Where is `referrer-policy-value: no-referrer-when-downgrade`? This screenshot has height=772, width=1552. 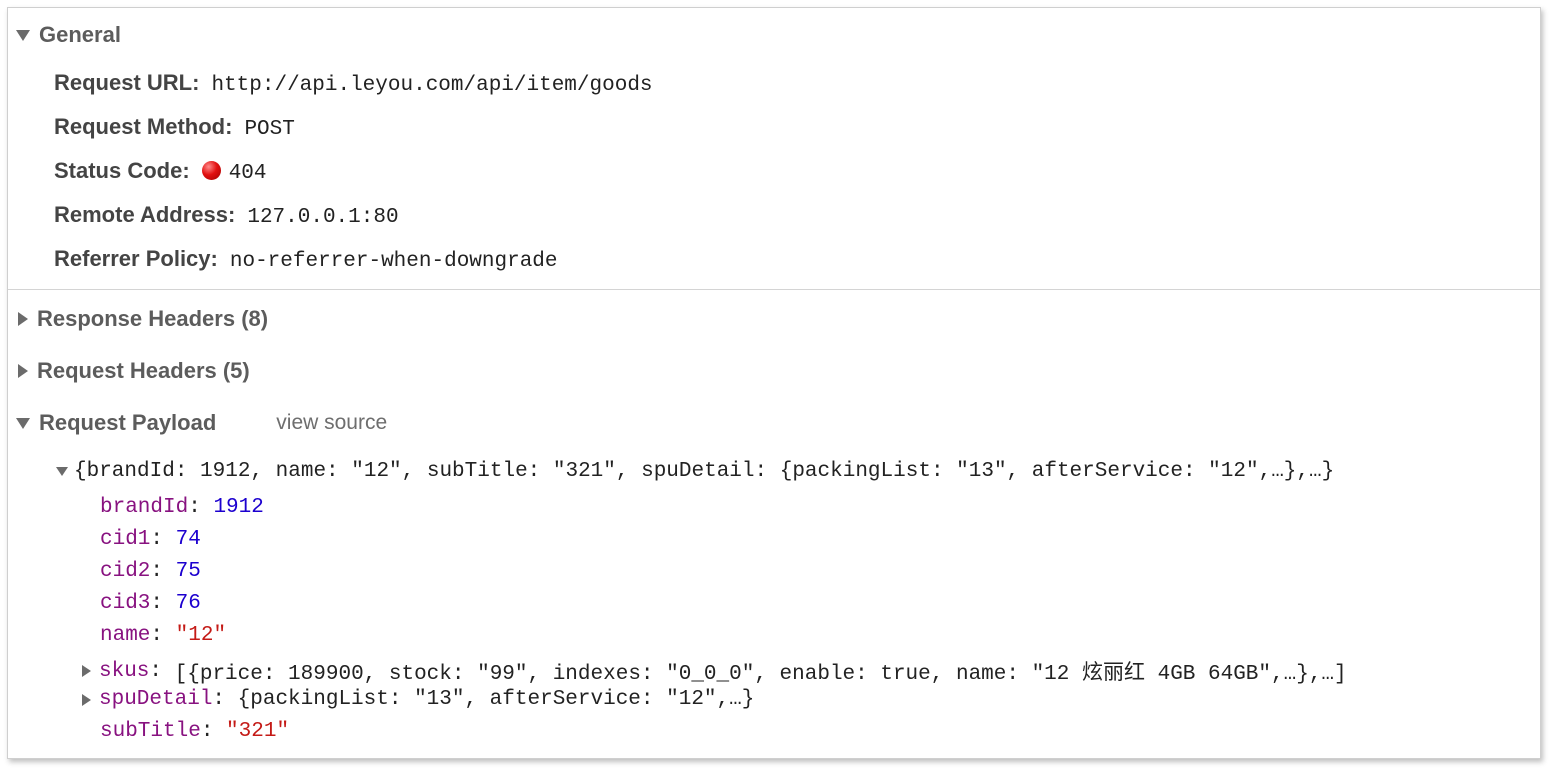
referrer-policy-value: no-referrer-when-downgrade is located at coordinates (393, 261).